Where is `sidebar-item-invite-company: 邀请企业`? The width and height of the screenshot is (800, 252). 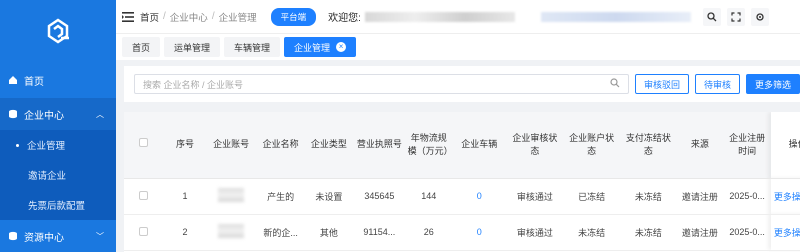
sidebar-item-invite-company: 邀请企业 is located at coordinates (58, 175).